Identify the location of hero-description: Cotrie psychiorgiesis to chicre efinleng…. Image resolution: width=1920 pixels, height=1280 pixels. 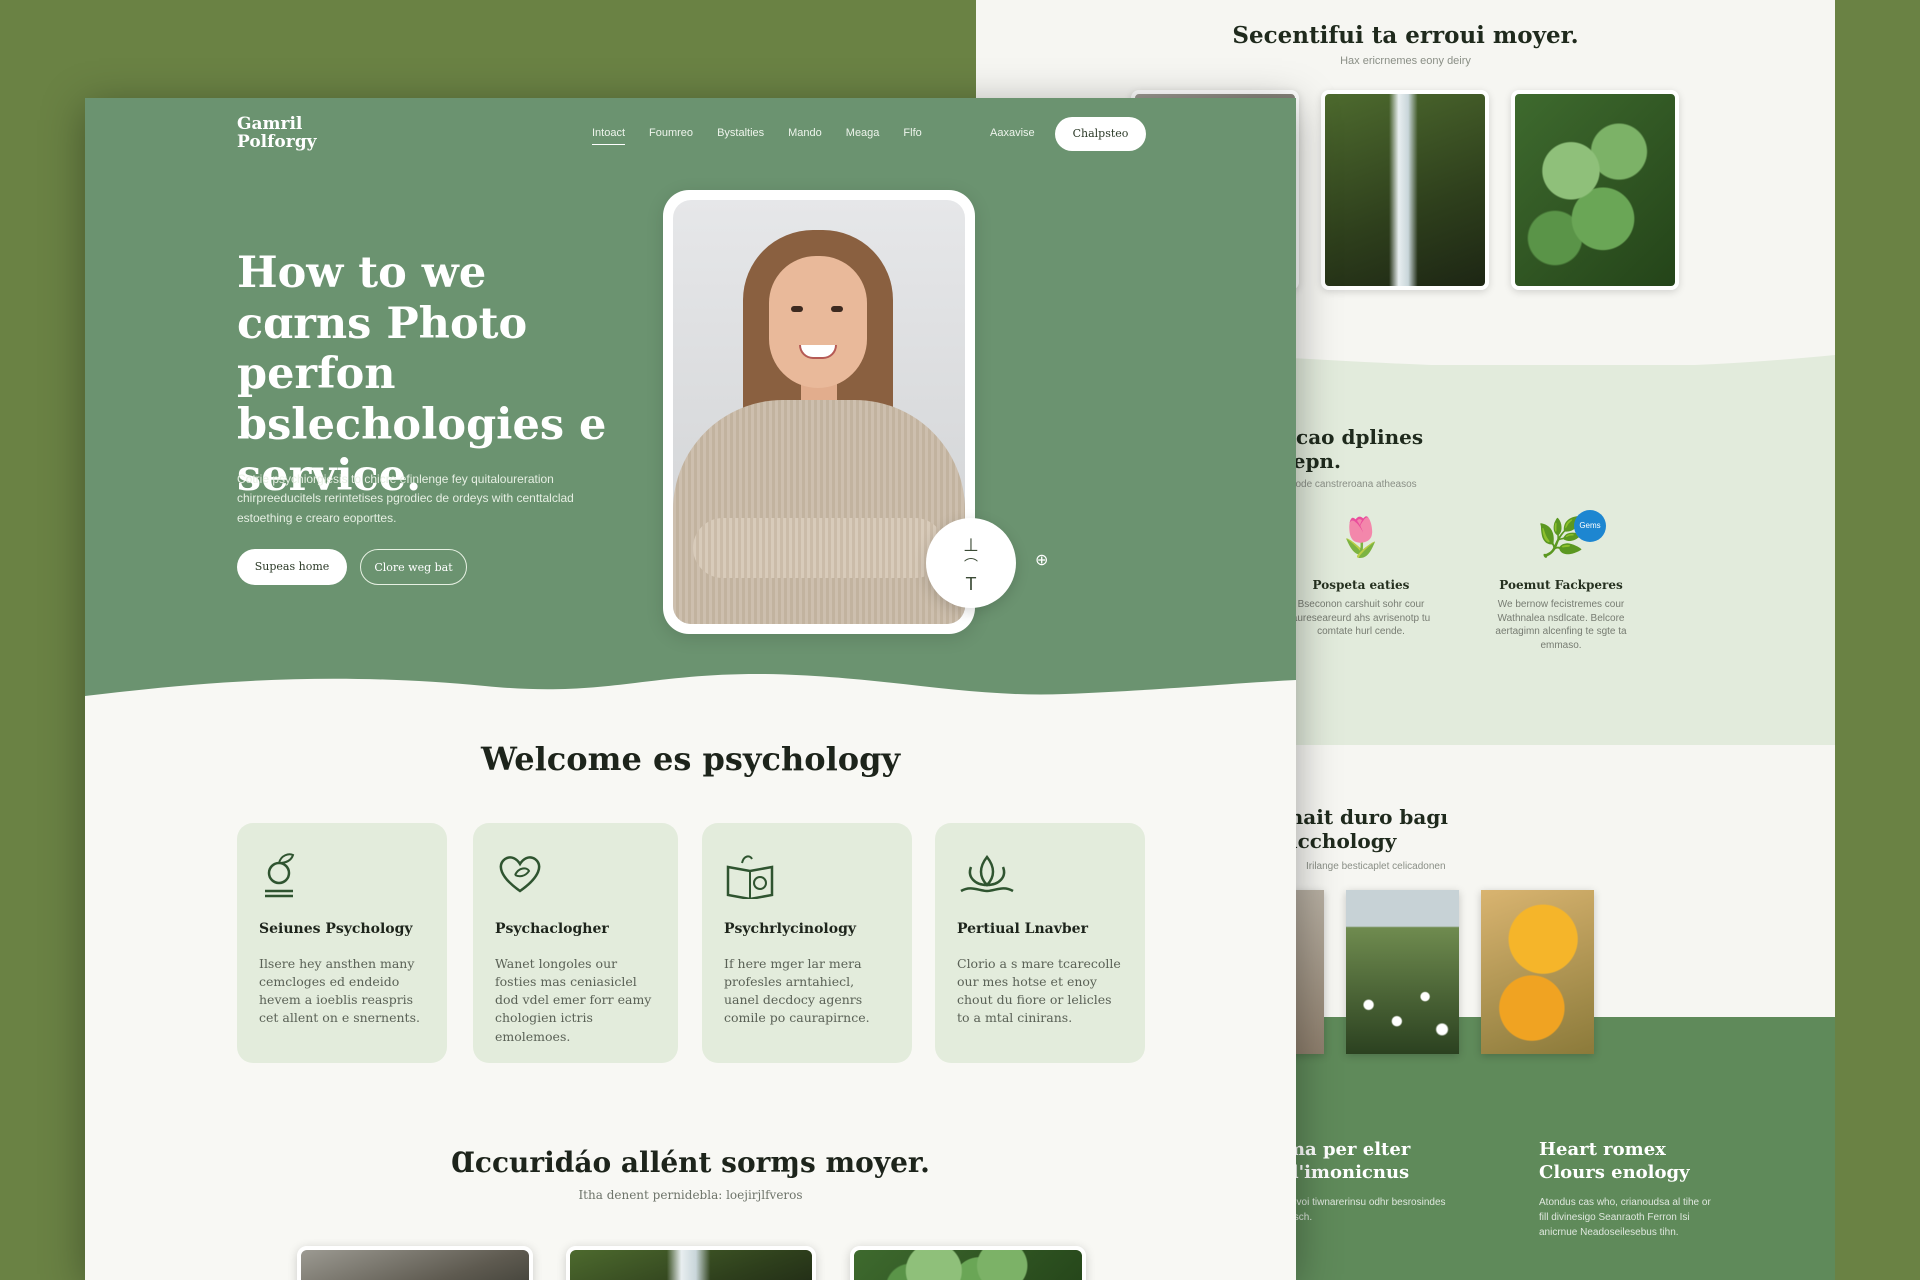
(405, 498).